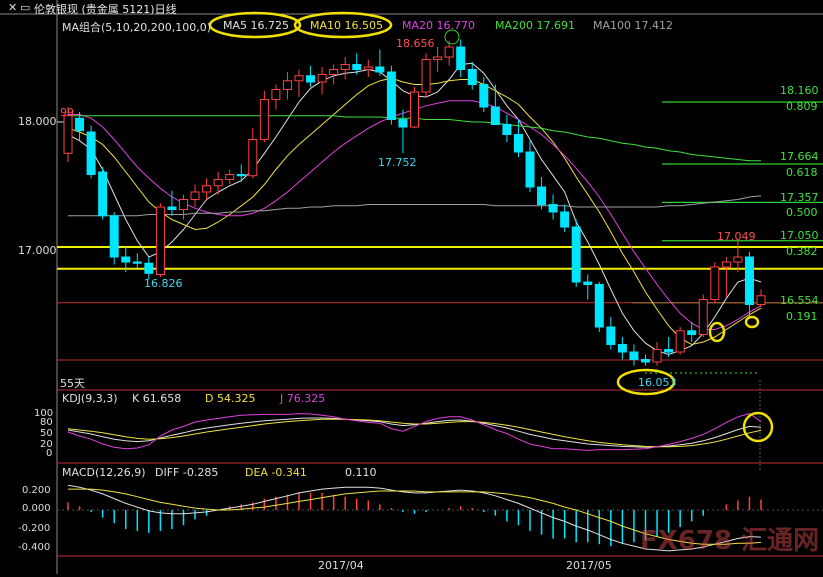 This screenshot has height=577, width=823. I want to click on macd-dea-label: DEA -0.341, so click(276, 472).